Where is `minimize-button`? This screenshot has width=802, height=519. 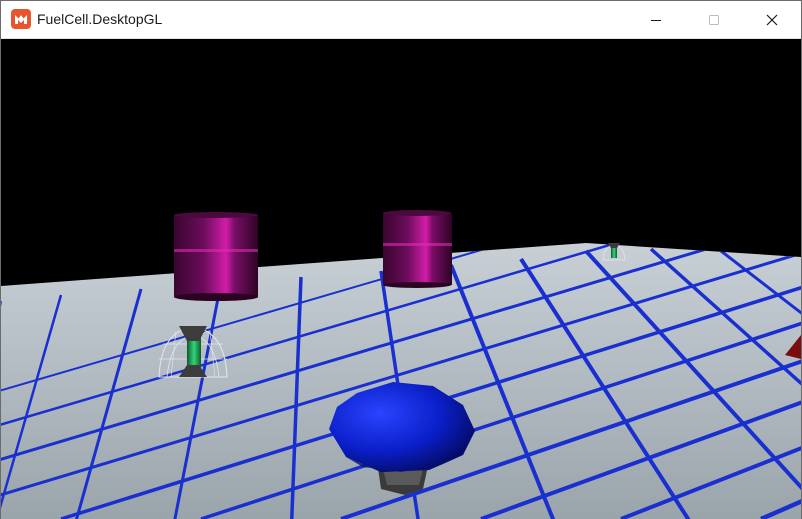 minimize-button is located at coordinates (656, 19).